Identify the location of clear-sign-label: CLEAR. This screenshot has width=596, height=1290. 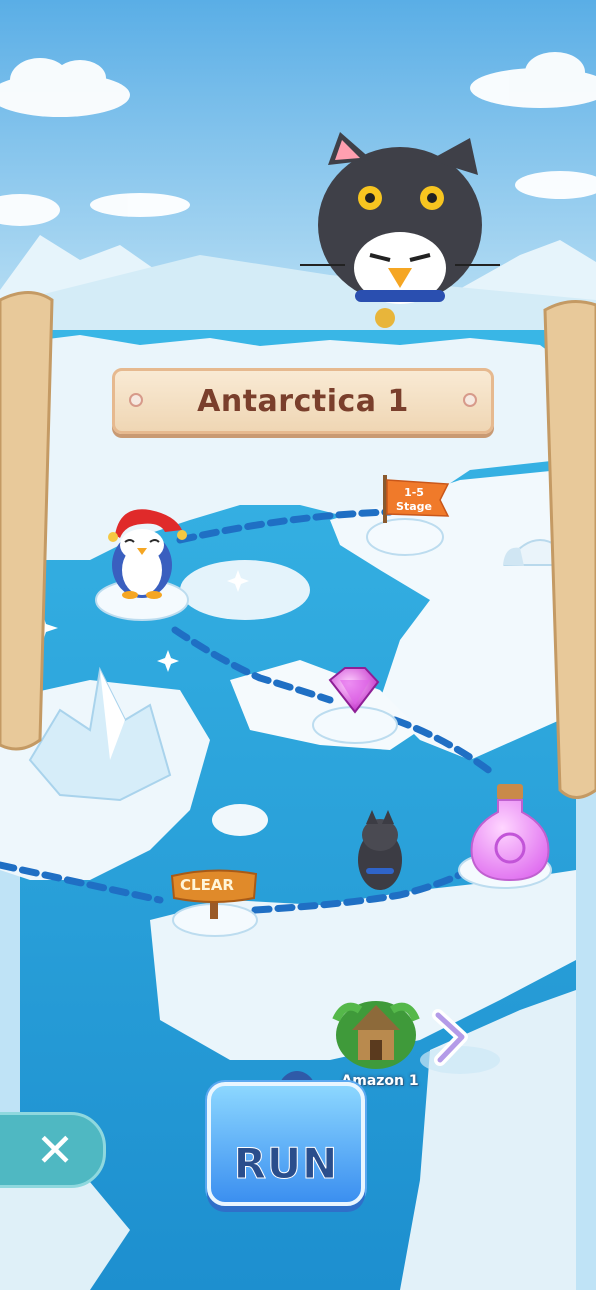
(207, 885).